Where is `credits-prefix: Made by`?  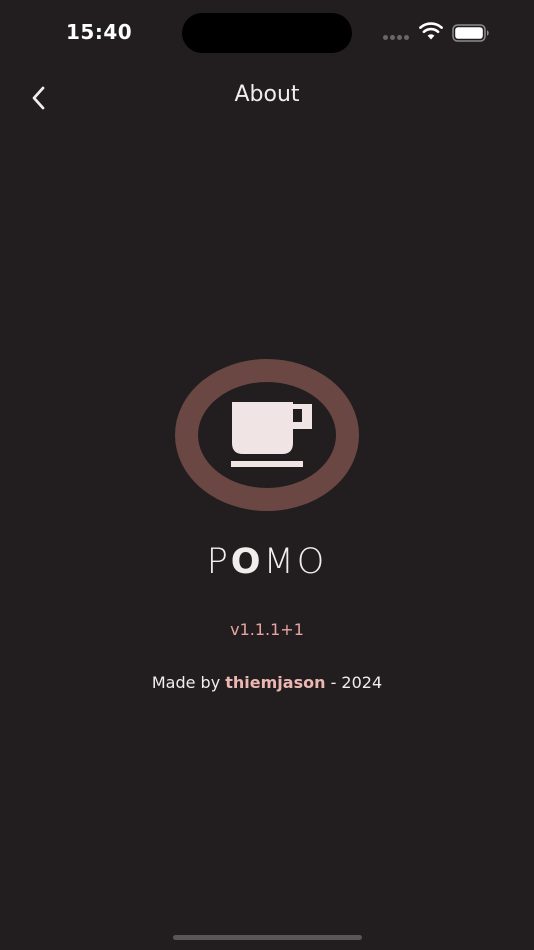 credits-prefix: Made by is located at coordinates (188, 682).